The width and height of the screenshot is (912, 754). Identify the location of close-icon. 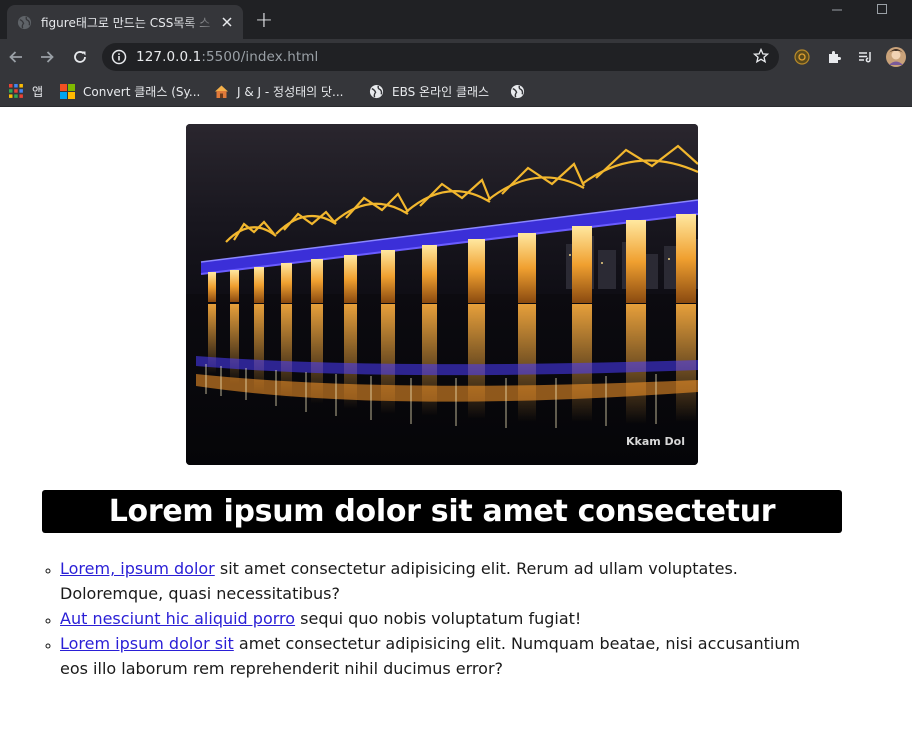
(227, 22).